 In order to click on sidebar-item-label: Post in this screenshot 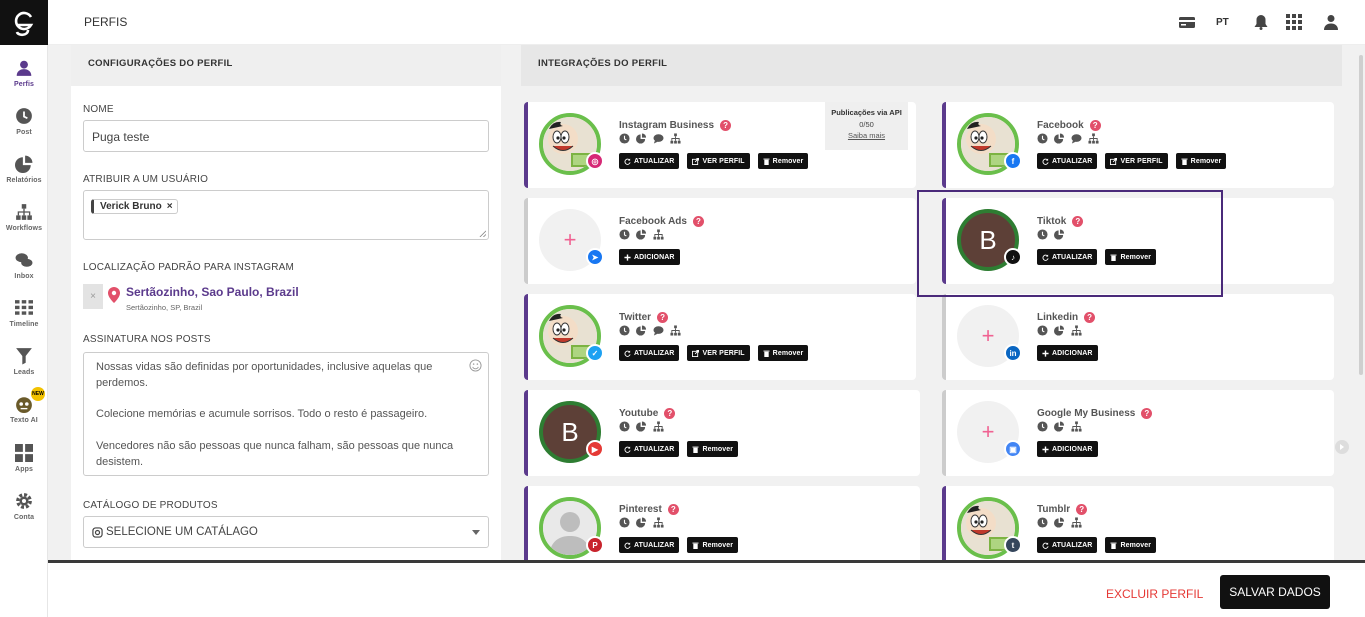, I will do `click(24, 132)`.